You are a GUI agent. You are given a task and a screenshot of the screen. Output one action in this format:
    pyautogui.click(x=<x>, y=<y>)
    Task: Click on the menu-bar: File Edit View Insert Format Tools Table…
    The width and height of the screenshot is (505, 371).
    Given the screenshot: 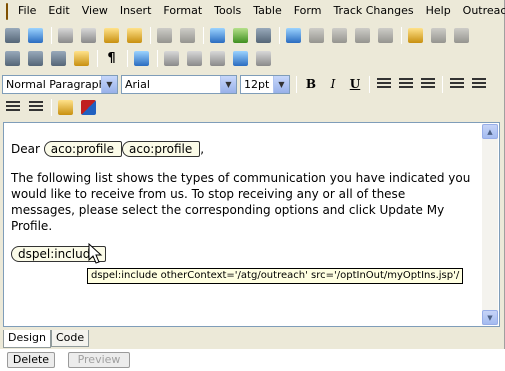 What is the action you would take?
    pyautogui.click(x=252, y=11)
    